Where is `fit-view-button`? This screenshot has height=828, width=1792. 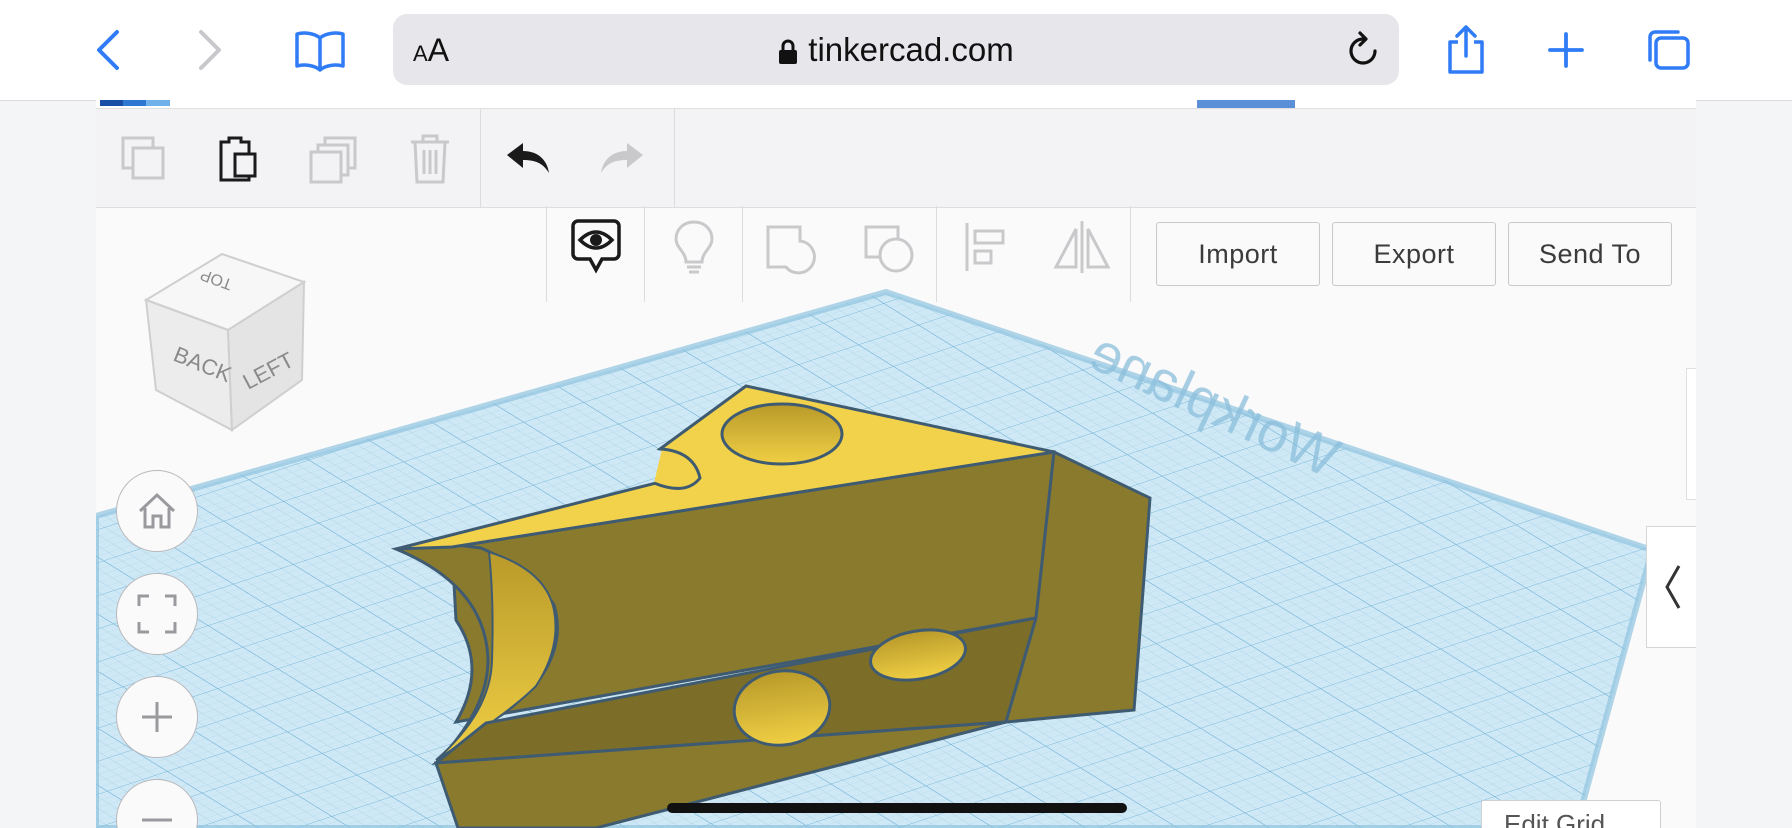
fit-view-button is located at coordinates (157, 614).